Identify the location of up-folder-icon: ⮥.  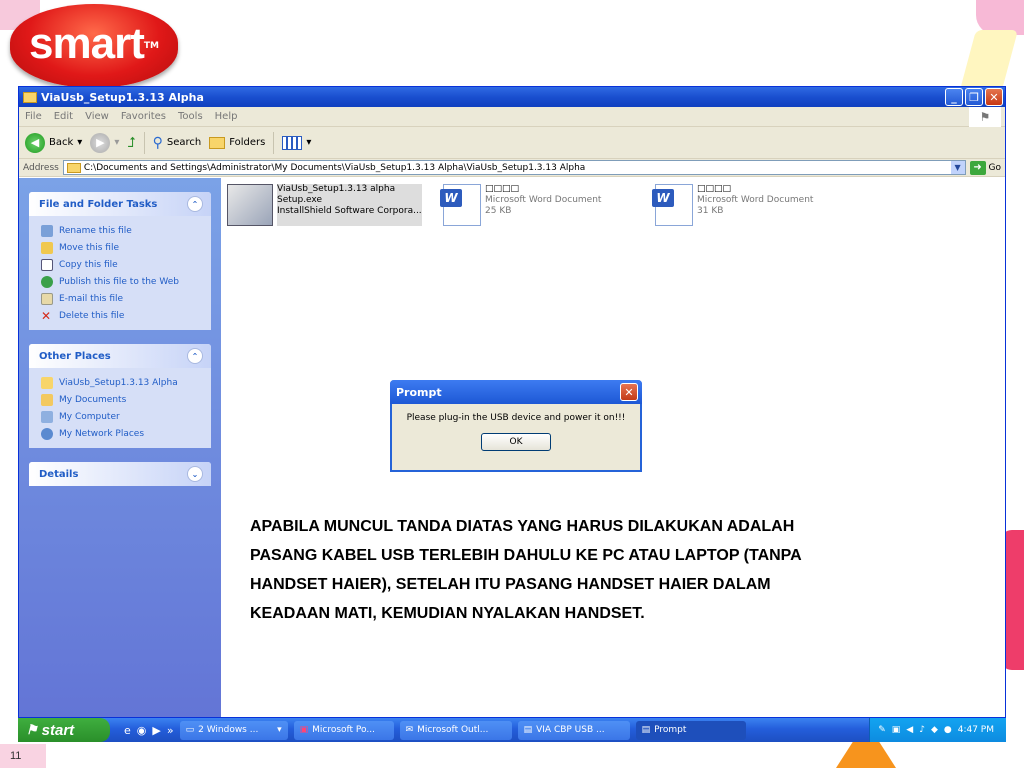
(131, 143).